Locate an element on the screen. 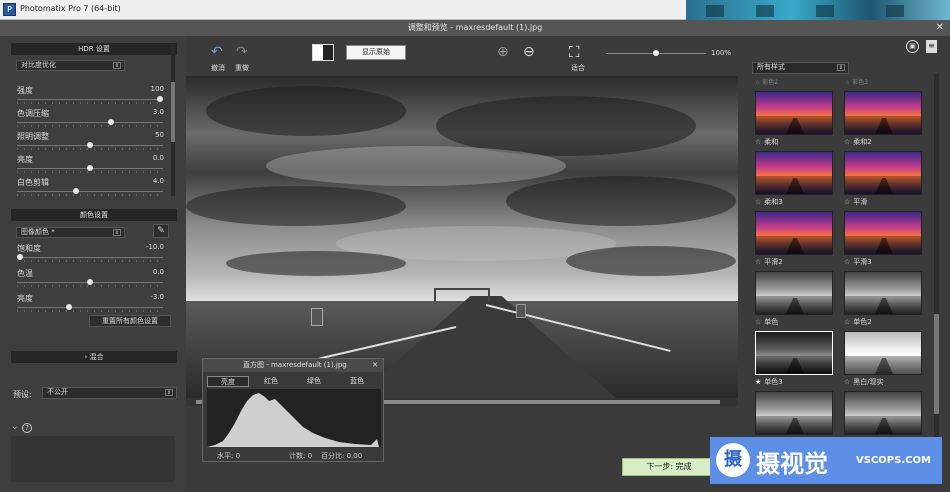  histogram-close-icon: ✕ is located at coordinates (375, 365).